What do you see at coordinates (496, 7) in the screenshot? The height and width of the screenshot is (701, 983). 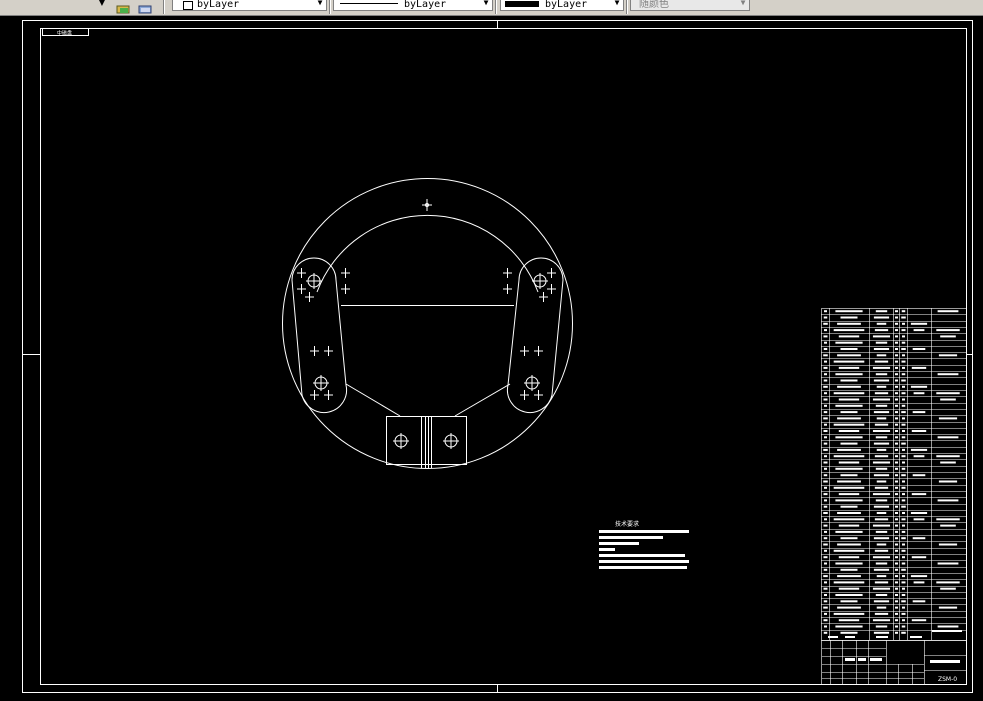 I see `toolbar-separator` at bounding box center [496, 7].